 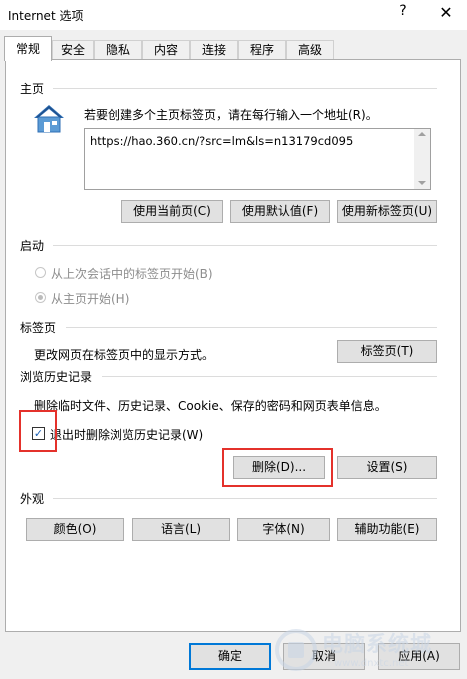 What do you see at coordinates (118, 49) in the screenshot?
I see `tab-privacy: 隐私` at bounding box center [118, 49].